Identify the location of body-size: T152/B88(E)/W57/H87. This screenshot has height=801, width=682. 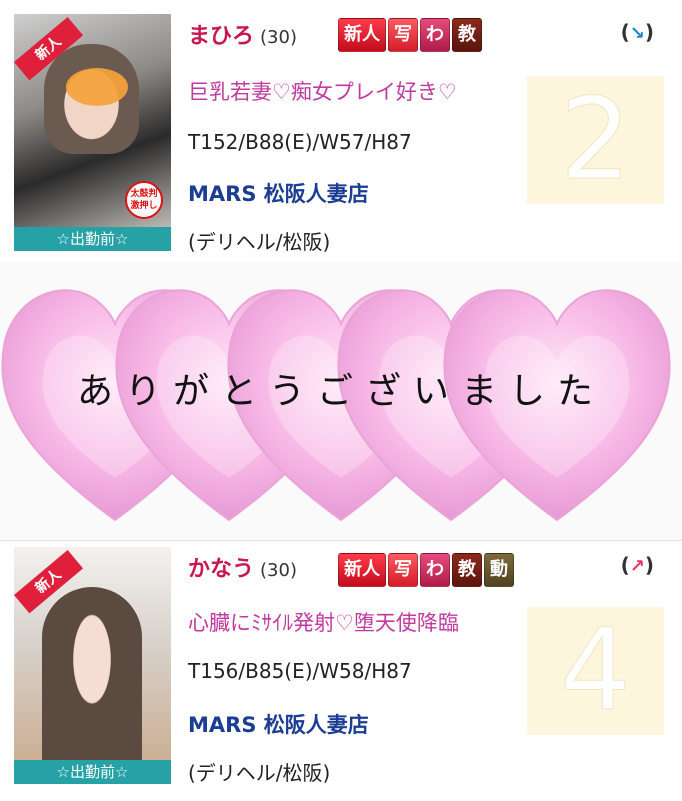
(300, 142).